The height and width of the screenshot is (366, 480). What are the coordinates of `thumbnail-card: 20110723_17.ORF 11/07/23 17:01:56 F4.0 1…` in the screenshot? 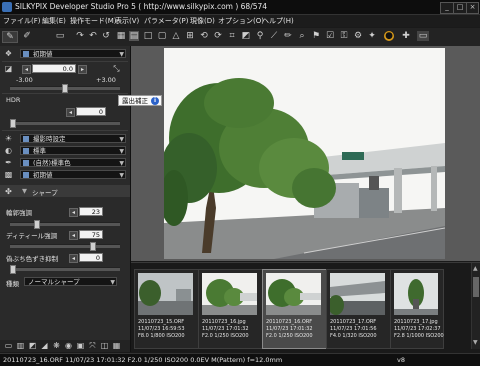 It's located at (358, 309).